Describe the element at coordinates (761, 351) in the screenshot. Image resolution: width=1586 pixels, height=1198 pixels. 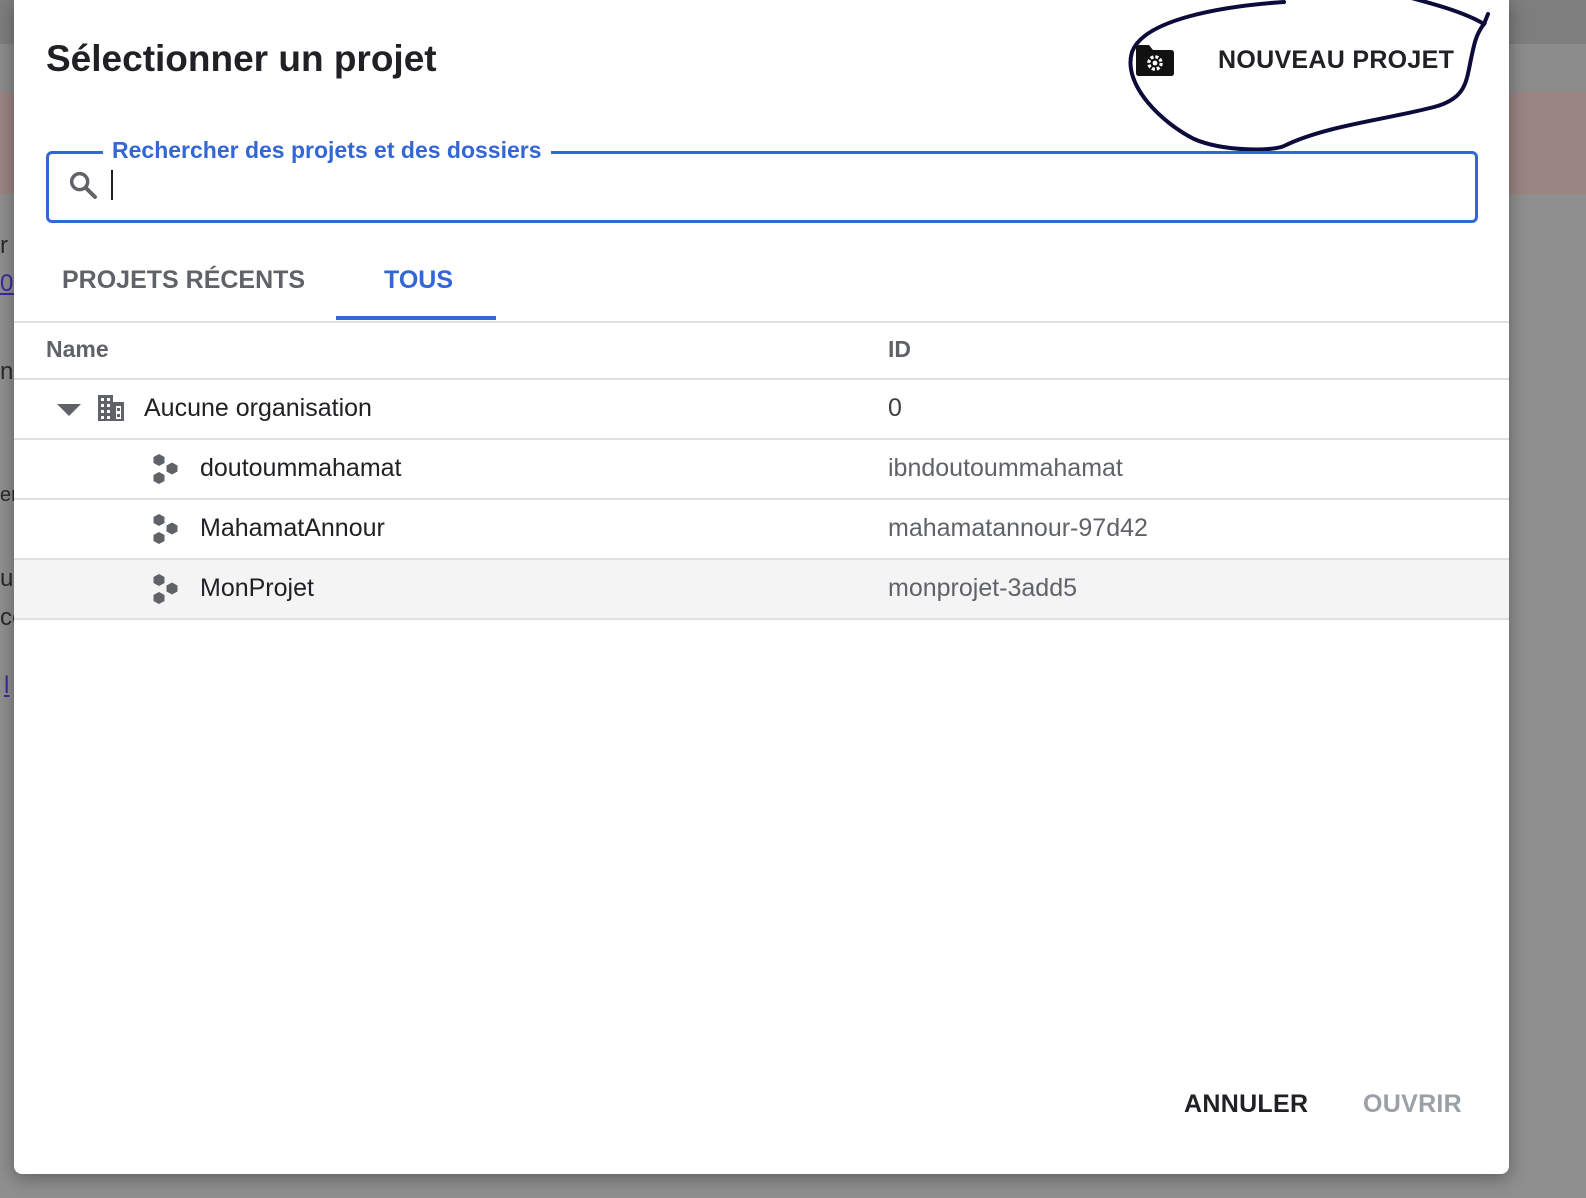
I see `table-header: Name ID` at that location.